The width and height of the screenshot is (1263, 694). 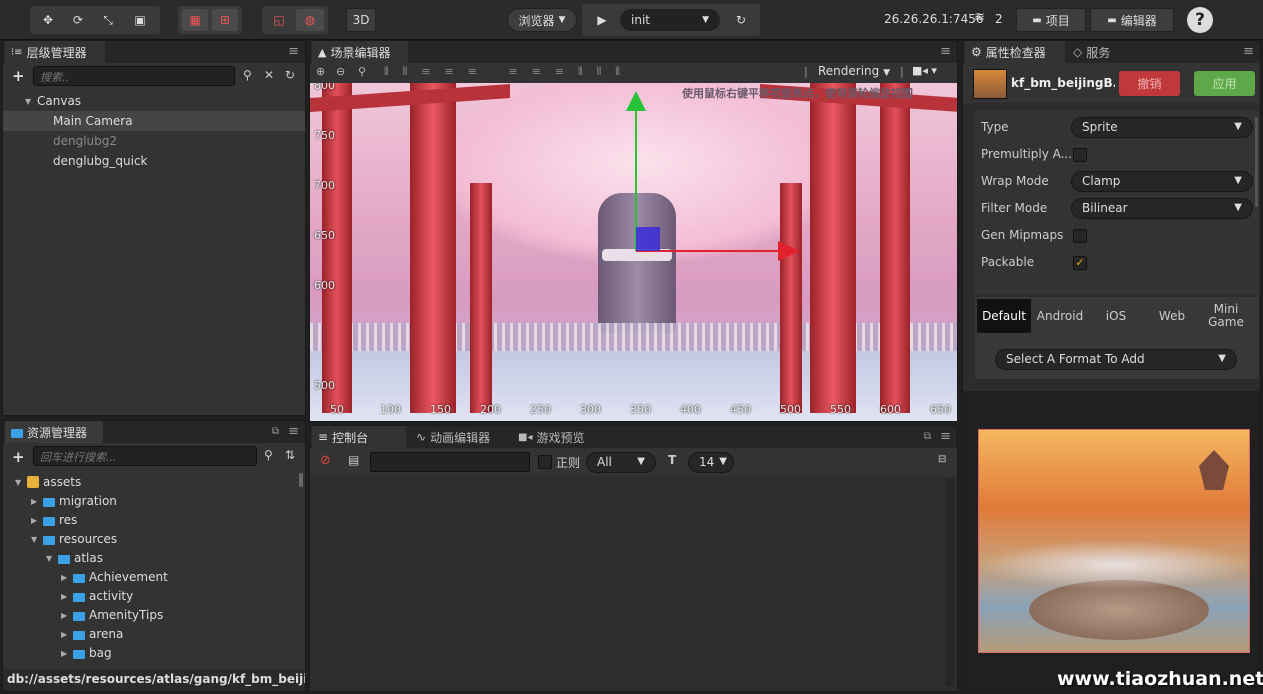 What do you see at coordinates (1114, 565) in the screenshot?
I see `clouds` at bounding box center [1114, 565].